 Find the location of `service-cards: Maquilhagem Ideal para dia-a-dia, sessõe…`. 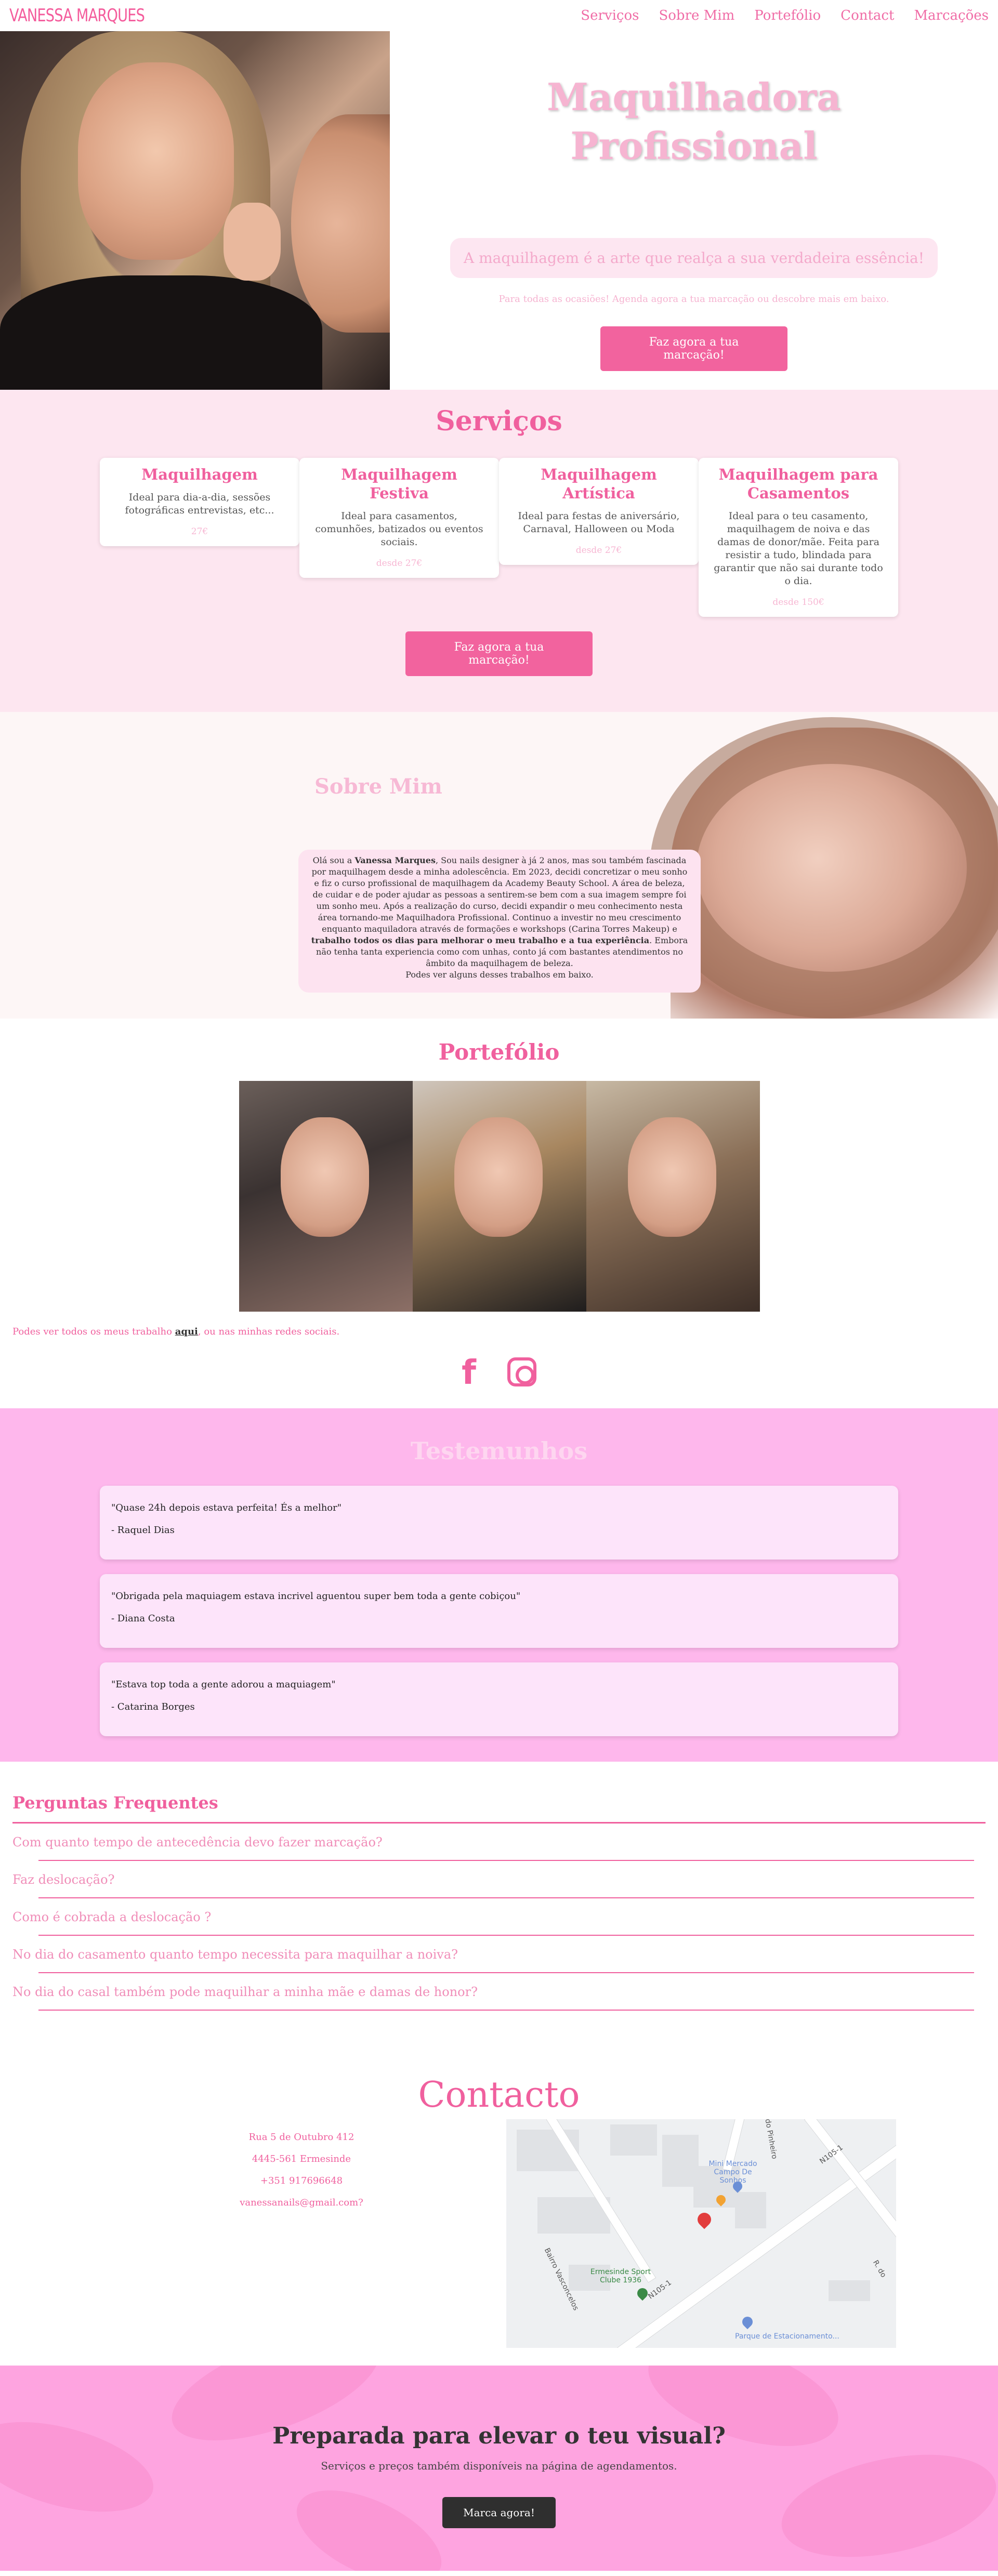

service-cards: Maquilhagem Ideal para dia-a-dia, sessõe… is located at coordinates (499, 537).